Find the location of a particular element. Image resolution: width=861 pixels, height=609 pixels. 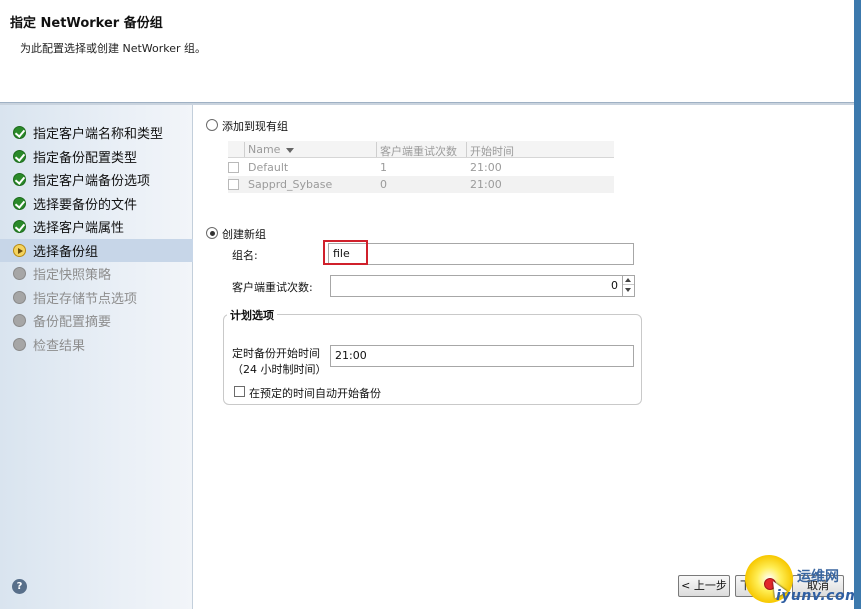

cell-retries: 1 is located at coordinates (383, 167).